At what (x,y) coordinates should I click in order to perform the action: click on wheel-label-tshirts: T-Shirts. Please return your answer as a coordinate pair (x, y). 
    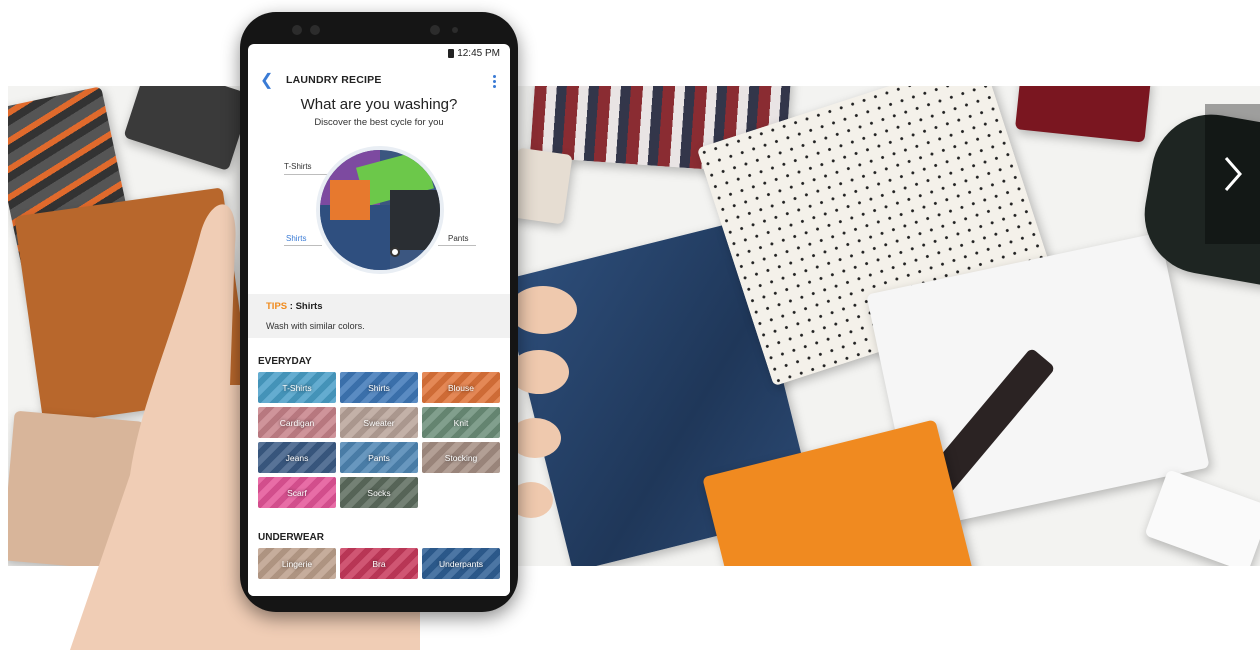
    Looking at the image, I should click on (298, 166).